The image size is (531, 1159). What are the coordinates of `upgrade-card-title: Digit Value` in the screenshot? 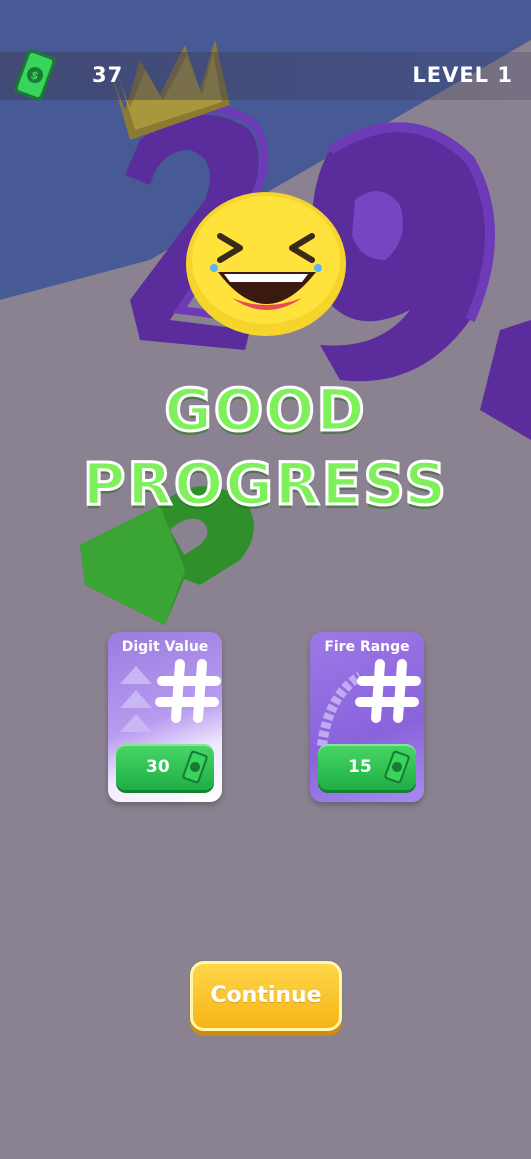 It's located at (165, 647).